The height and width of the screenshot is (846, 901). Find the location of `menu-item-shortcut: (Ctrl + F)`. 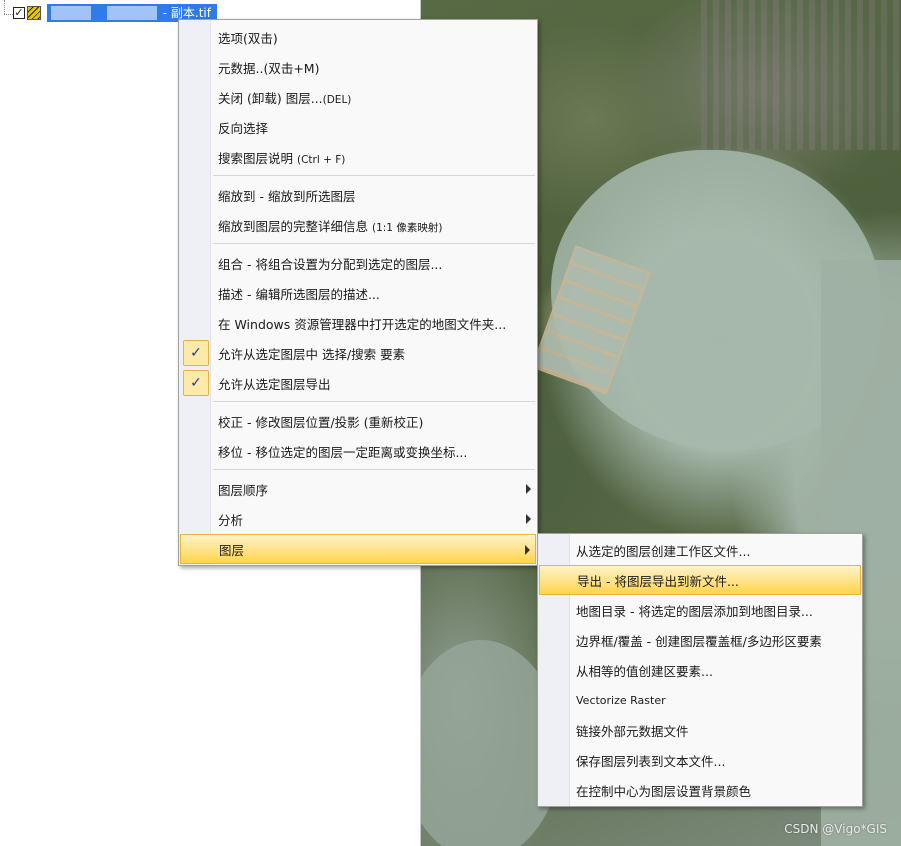

menu-item-shortcut: (Ctrl + F) is located at coordinates (321, 159).